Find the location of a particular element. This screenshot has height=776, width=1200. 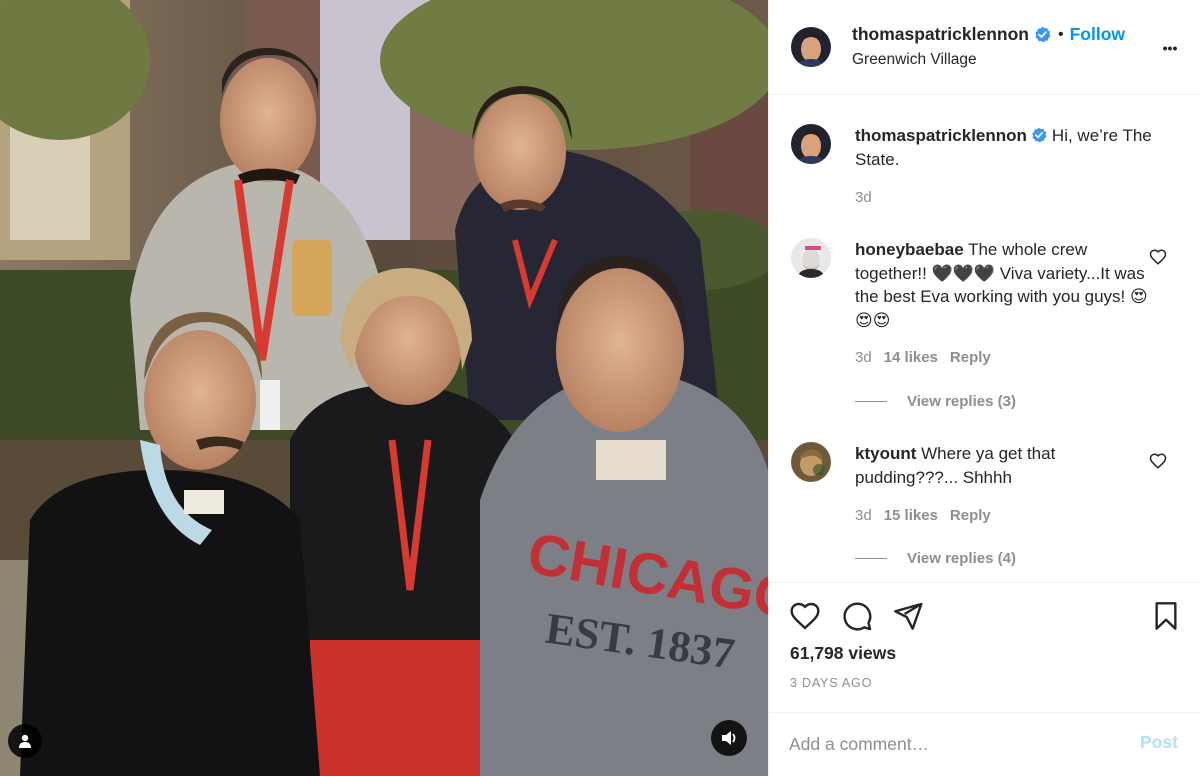

view-replies-label: View replies (4) is located at coordinates (961, 558).